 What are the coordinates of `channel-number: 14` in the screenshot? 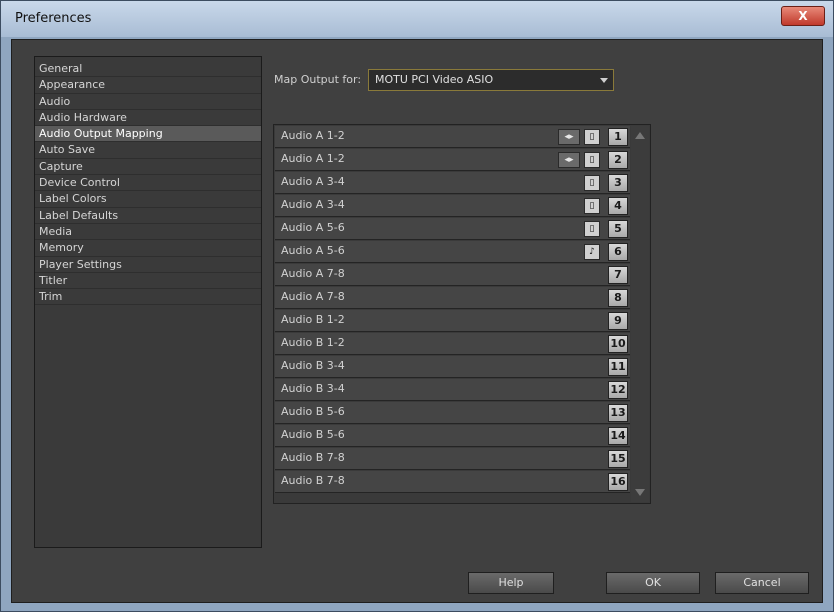 It's located at (618, 436).